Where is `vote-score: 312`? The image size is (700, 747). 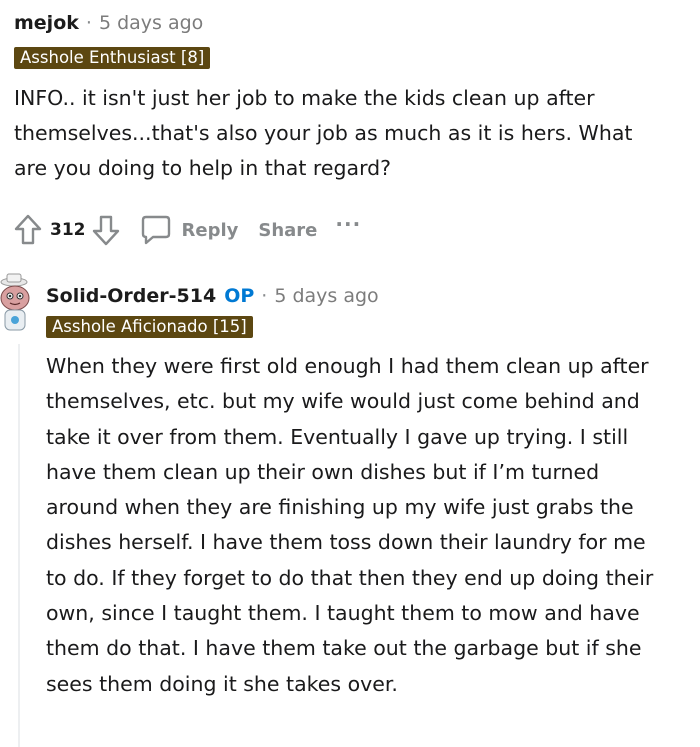 vote-score: 312 is located at coordinates (68, 230).